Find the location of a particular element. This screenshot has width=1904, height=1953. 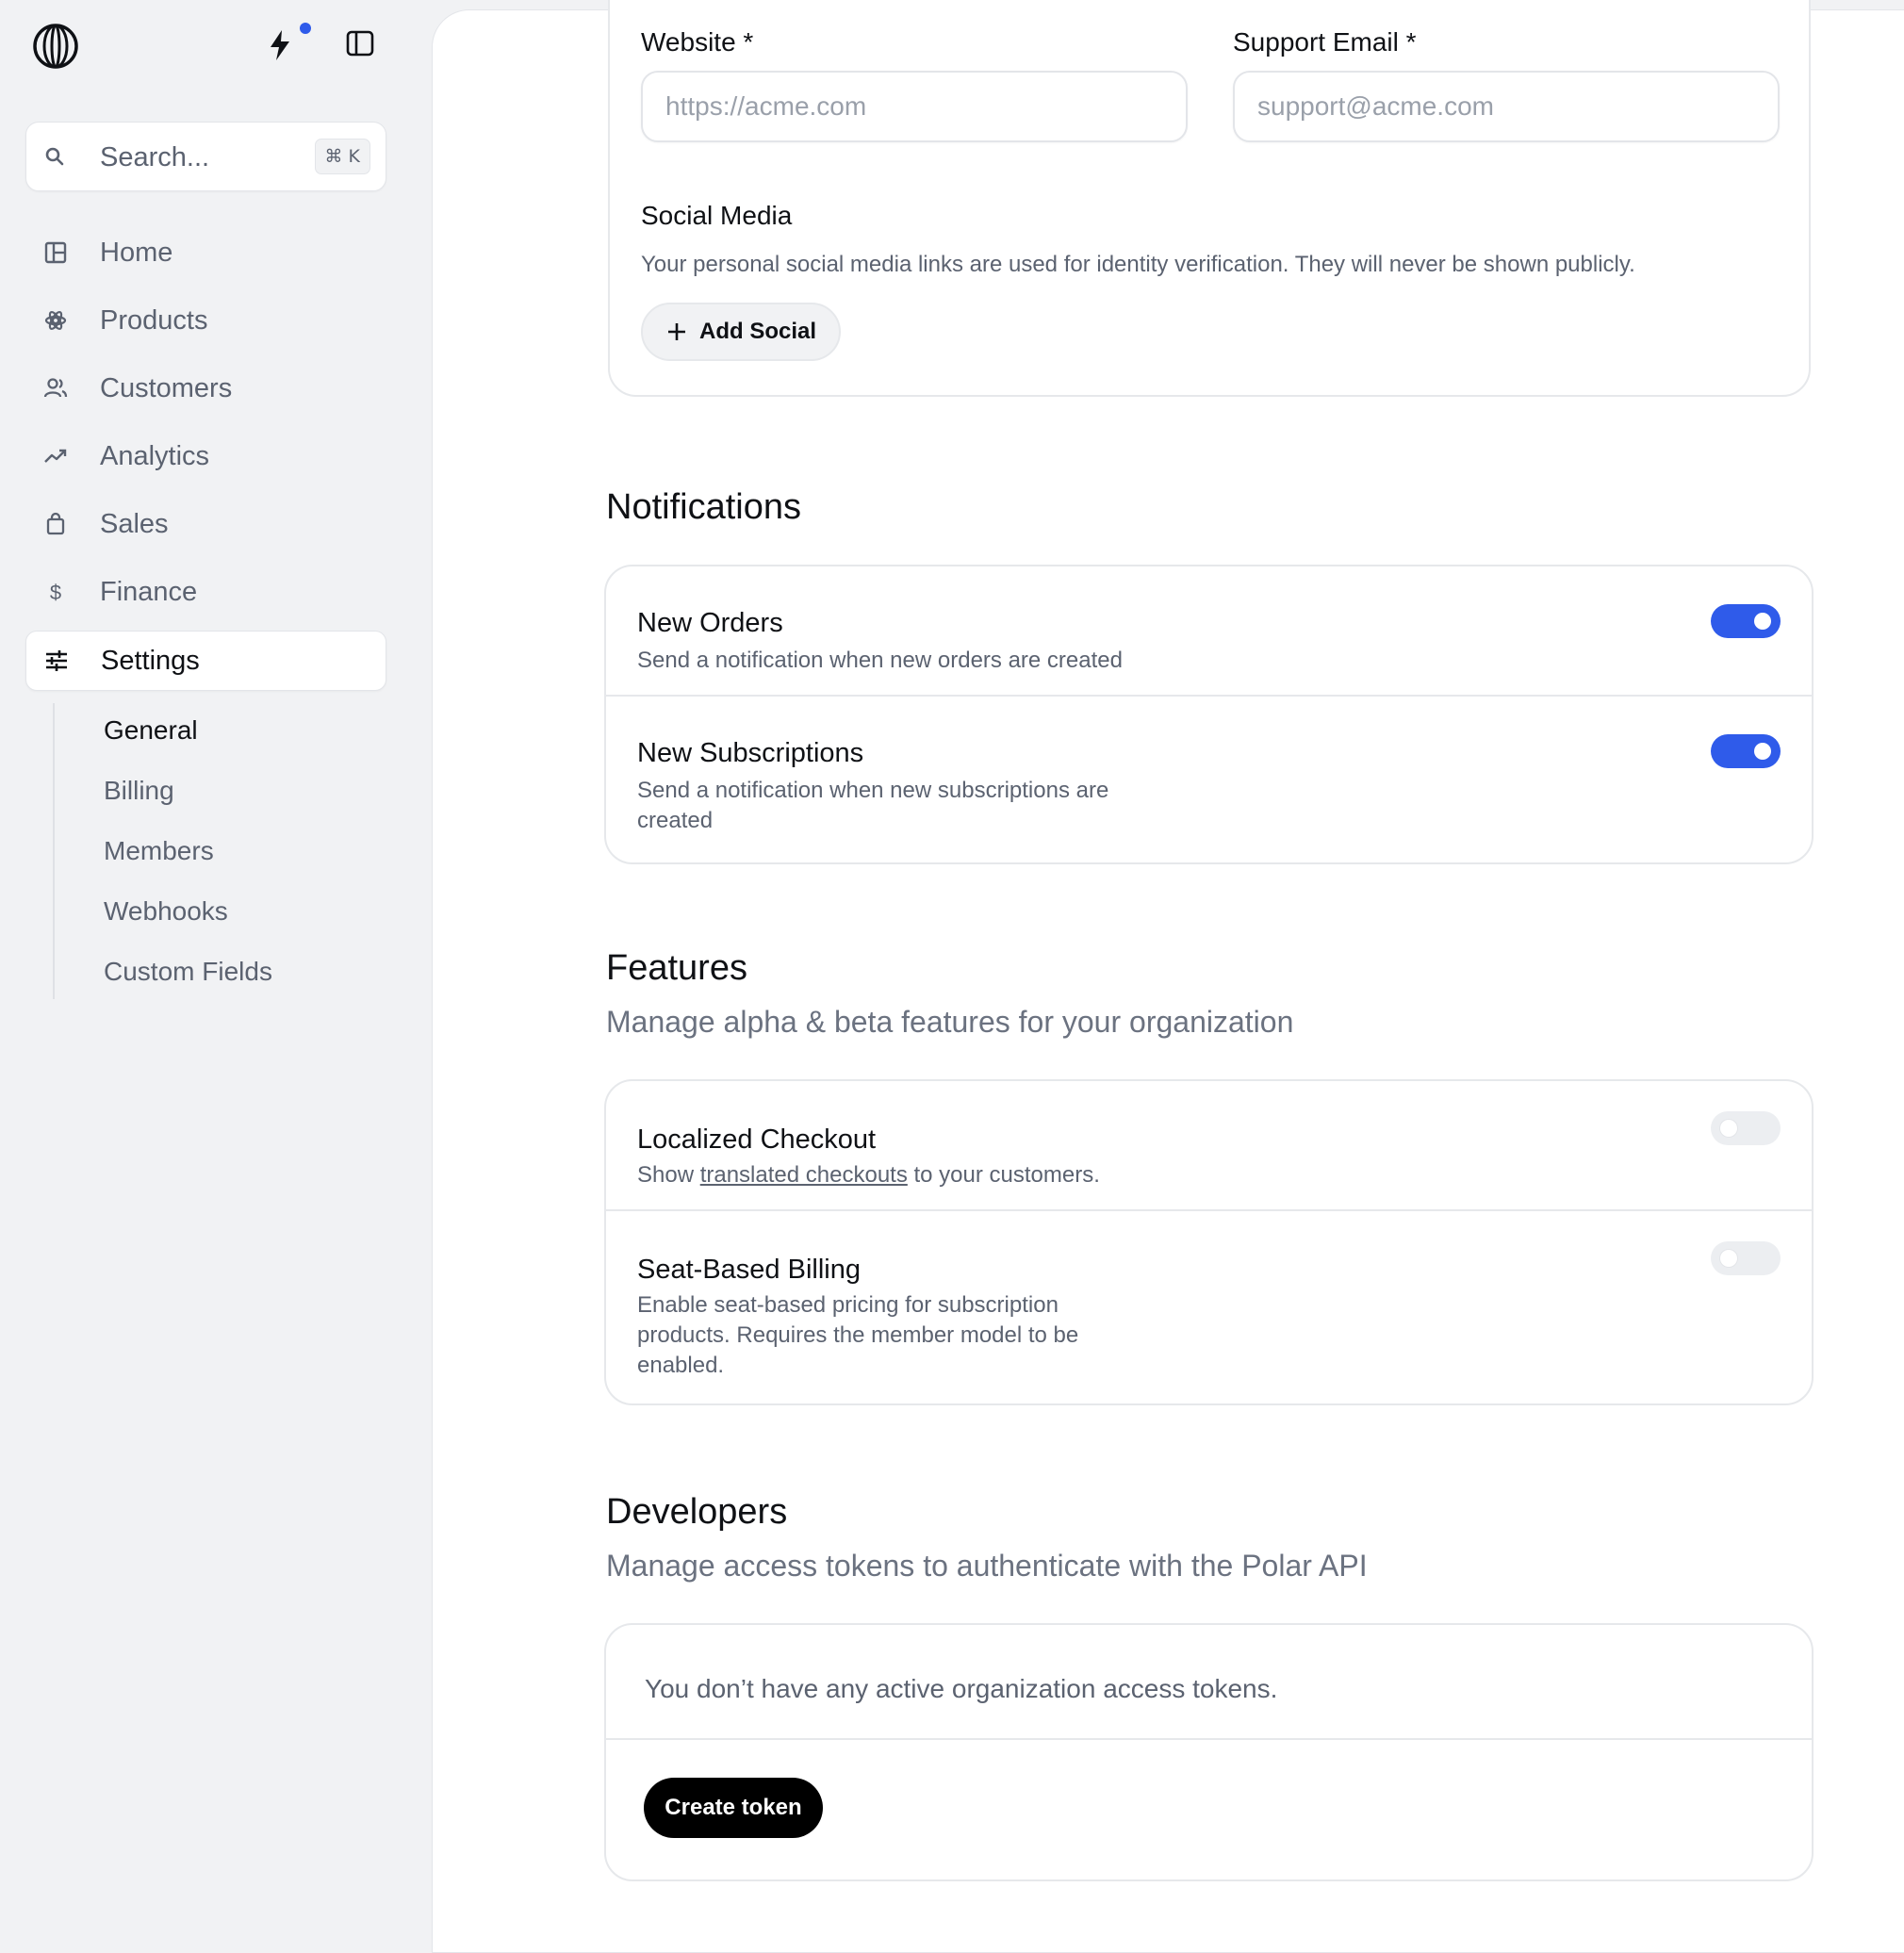

sidebar-item-sales: Sales is located at coordinates (205, 524).